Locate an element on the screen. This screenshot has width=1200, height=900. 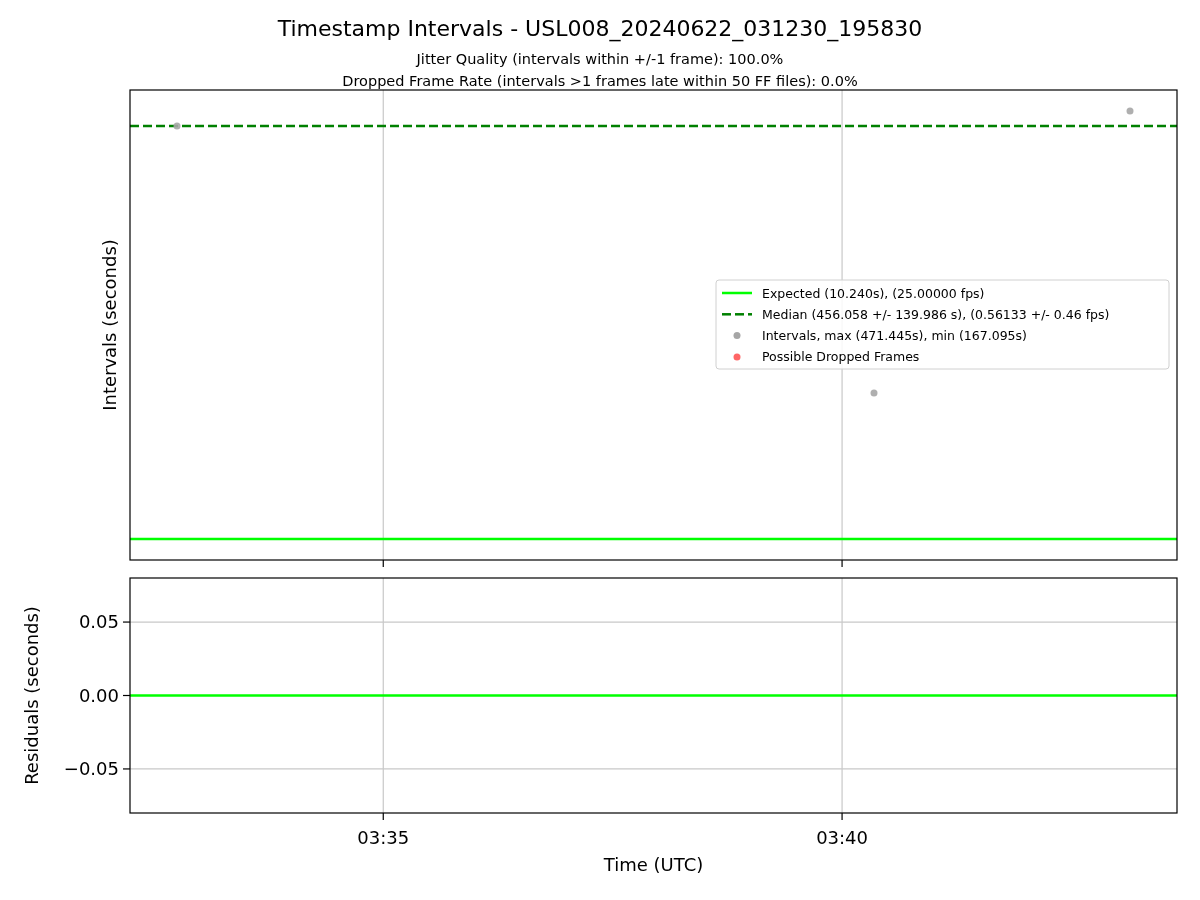
axis-label: Intervals (seconds) is located at coordinates (109, 325).